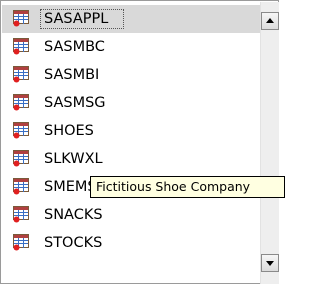 This screenshot has width=320, height=284. What do you see at coordinates (131, 103) in the screenshot?
I see `list-item: SASMSG` at bounding box center [131, 103].